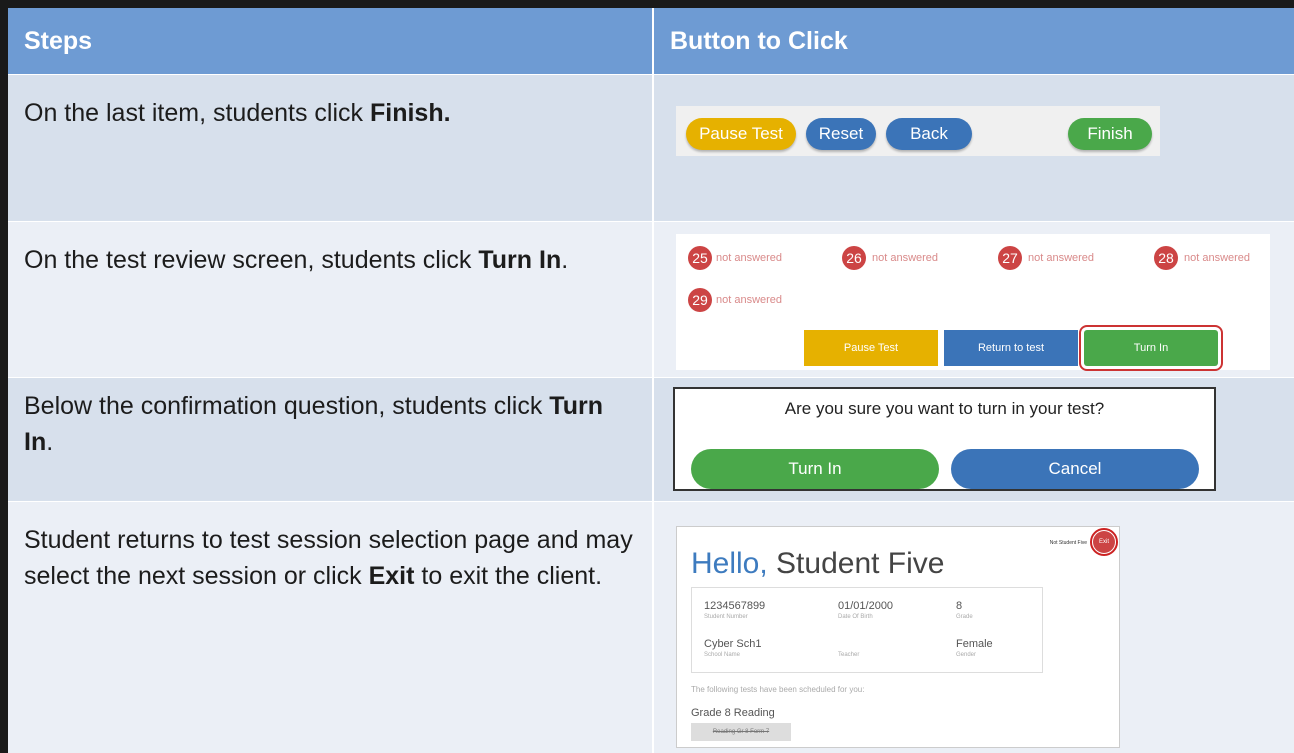 Image resolution: width=1294 pixels, height=753 pixels. I want to click on gender-label: Gender, so click(966, 655).